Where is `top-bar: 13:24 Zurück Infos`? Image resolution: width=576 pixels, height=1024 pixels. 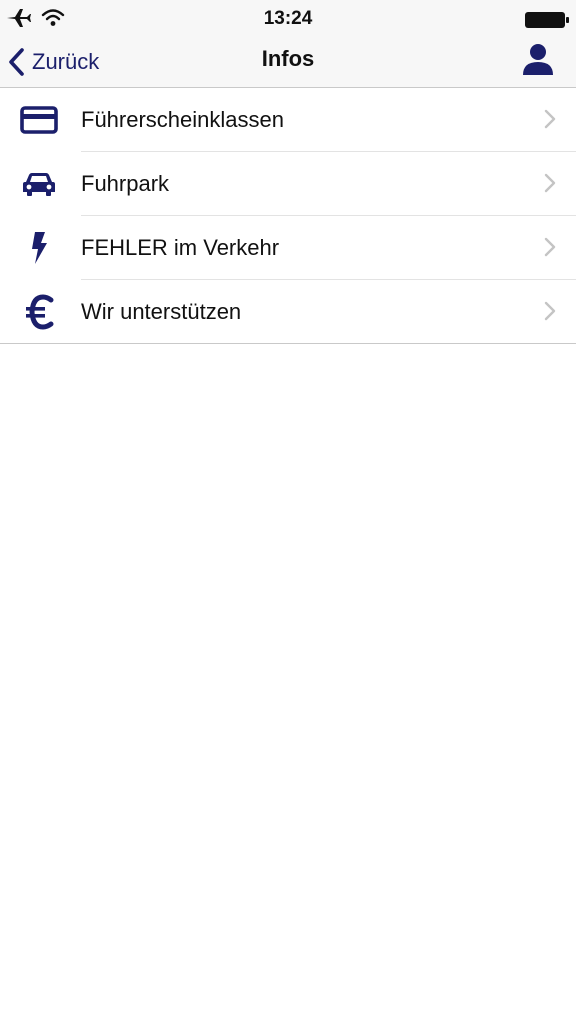
top-bar: 13:24 Zurück Infos is located at coordinates (288, 44).